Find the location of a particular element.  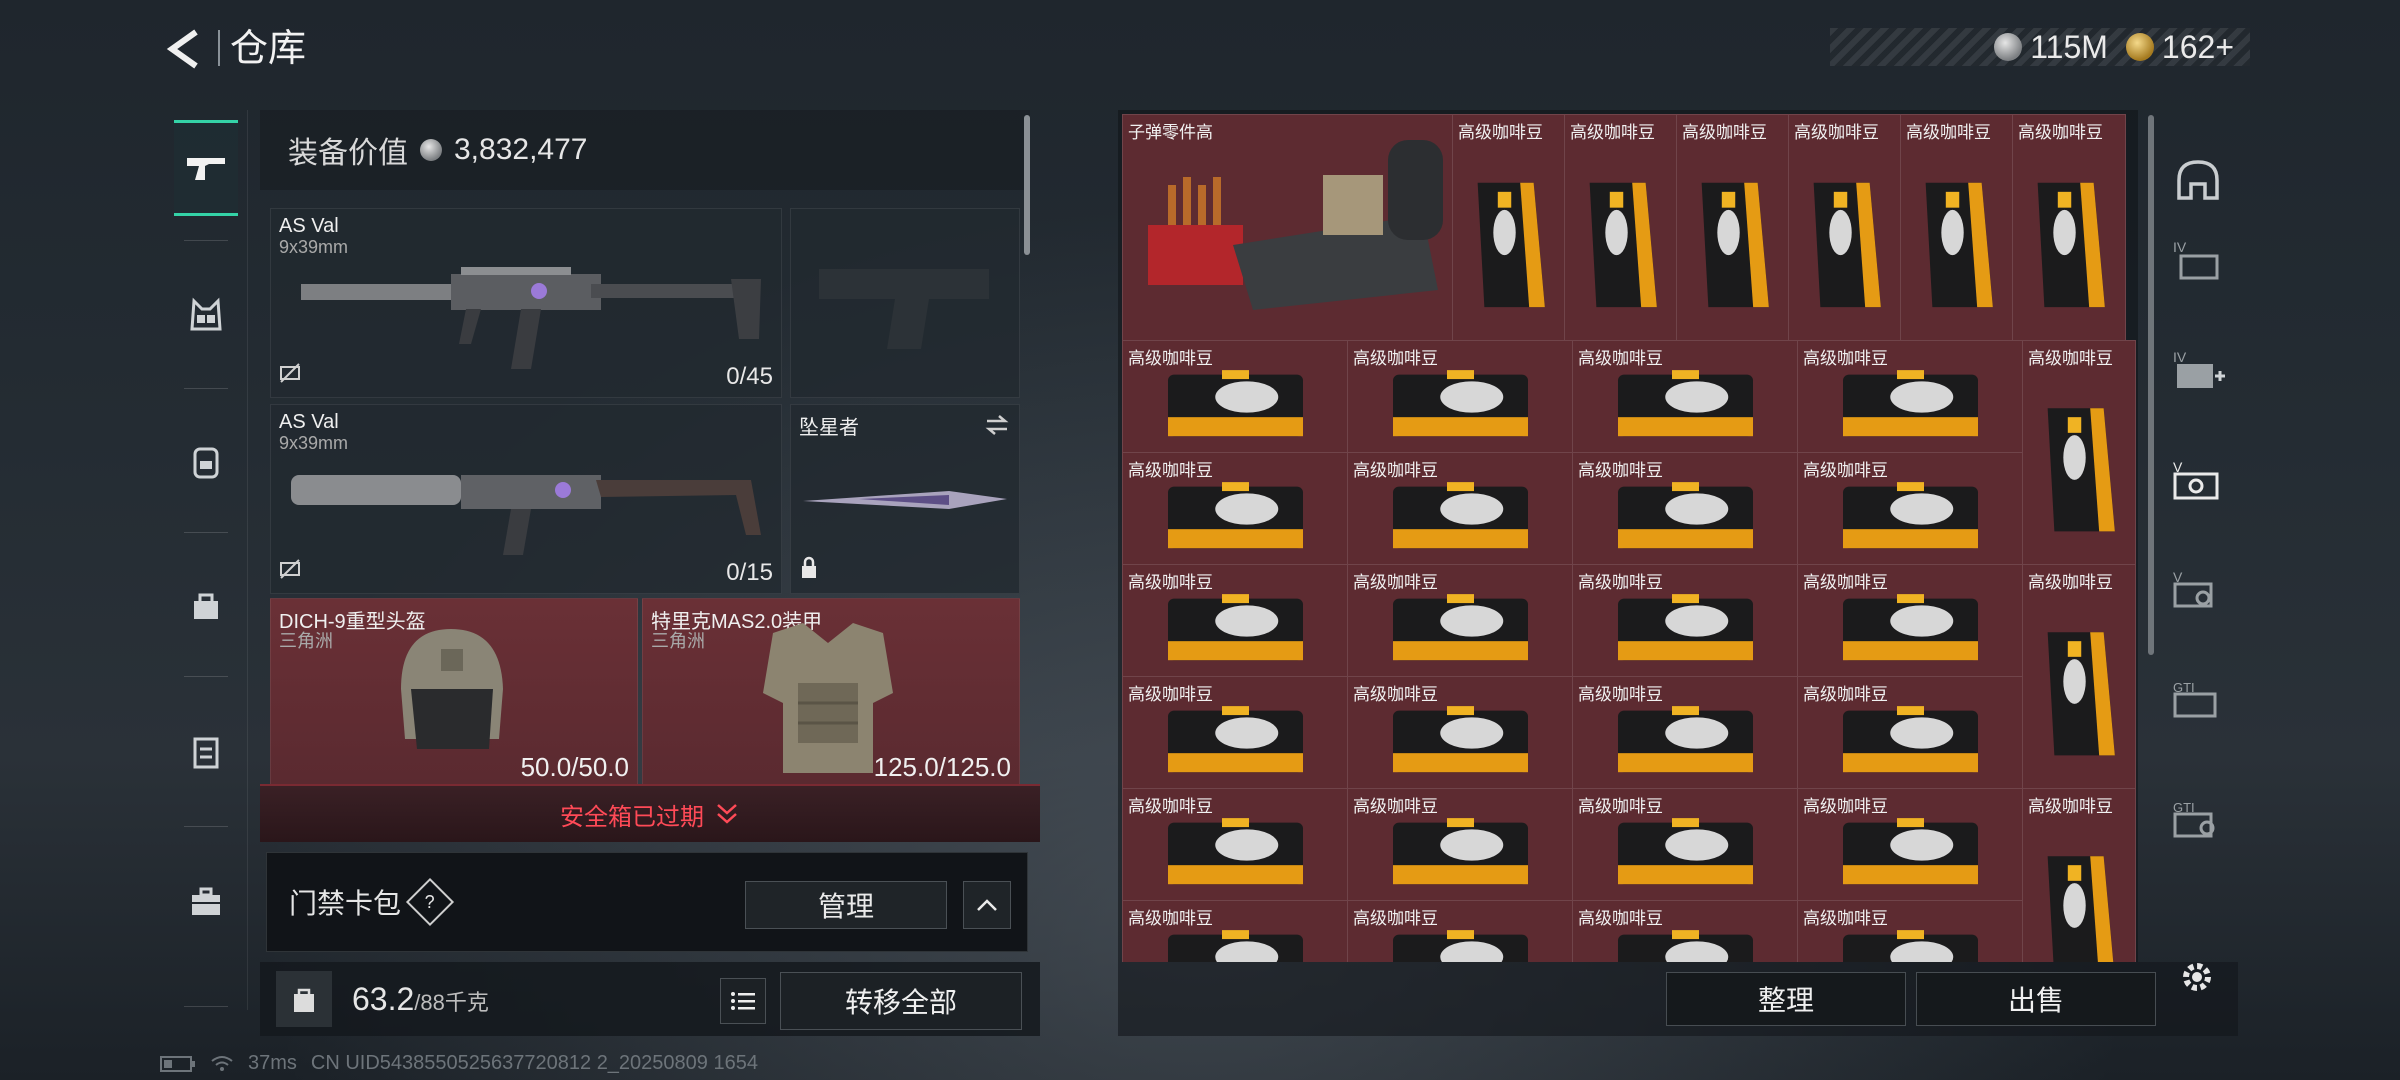

safe-box-icon is located at coordinates (206, 753).